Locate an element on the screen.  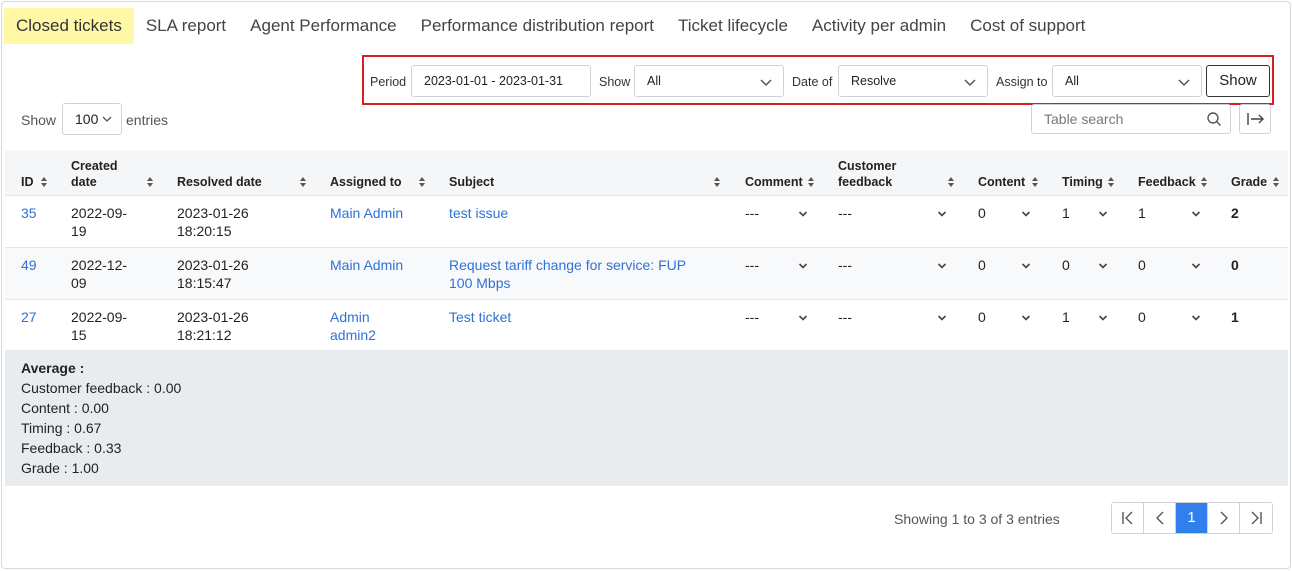
col-assigned: Assigned to is located at coordinates (366, 182).